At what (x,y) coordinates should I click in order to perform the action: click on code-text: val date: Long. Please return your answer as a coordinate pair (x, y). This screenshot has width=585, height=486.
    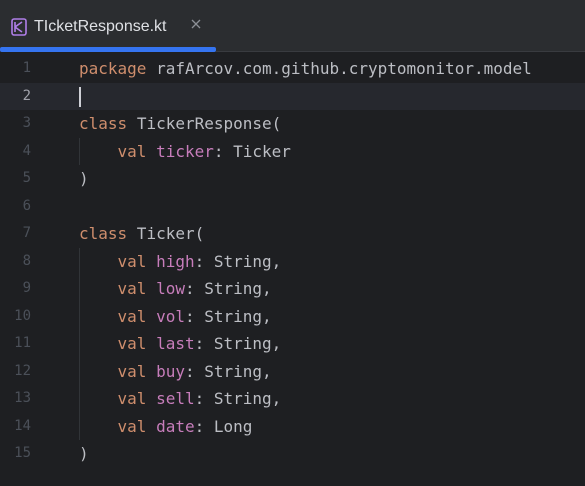
    Looking at the image, I should click on (166, 427).